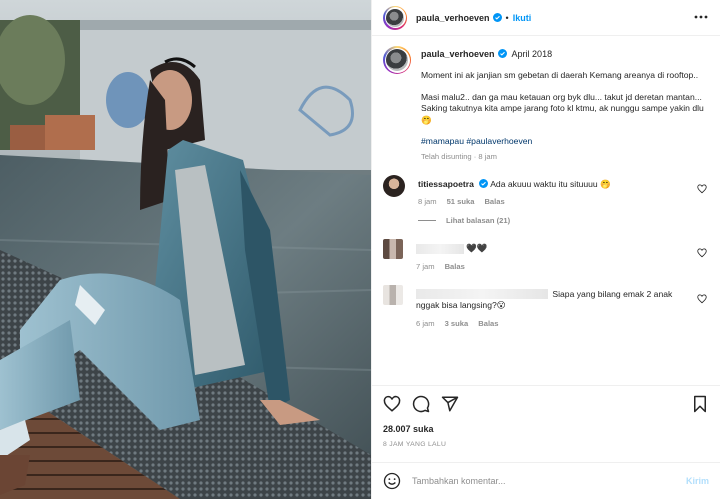 This screenshot has width=720, height=499. Describe the element at coordinates (457, 323) in the screenshot. I see `comment-likes: 3 suka` at that location.